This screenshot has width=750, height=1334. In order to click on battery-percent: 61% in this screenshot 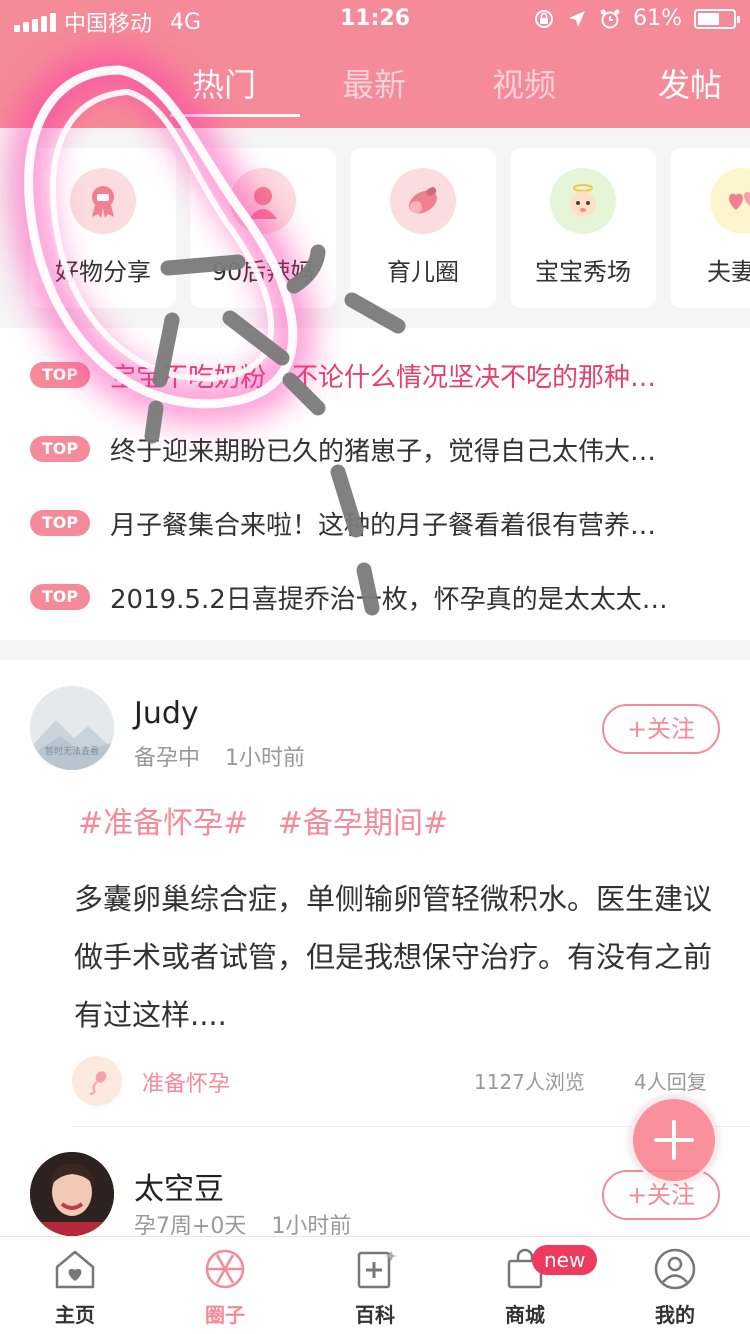, I will do `click(657, 18)`.